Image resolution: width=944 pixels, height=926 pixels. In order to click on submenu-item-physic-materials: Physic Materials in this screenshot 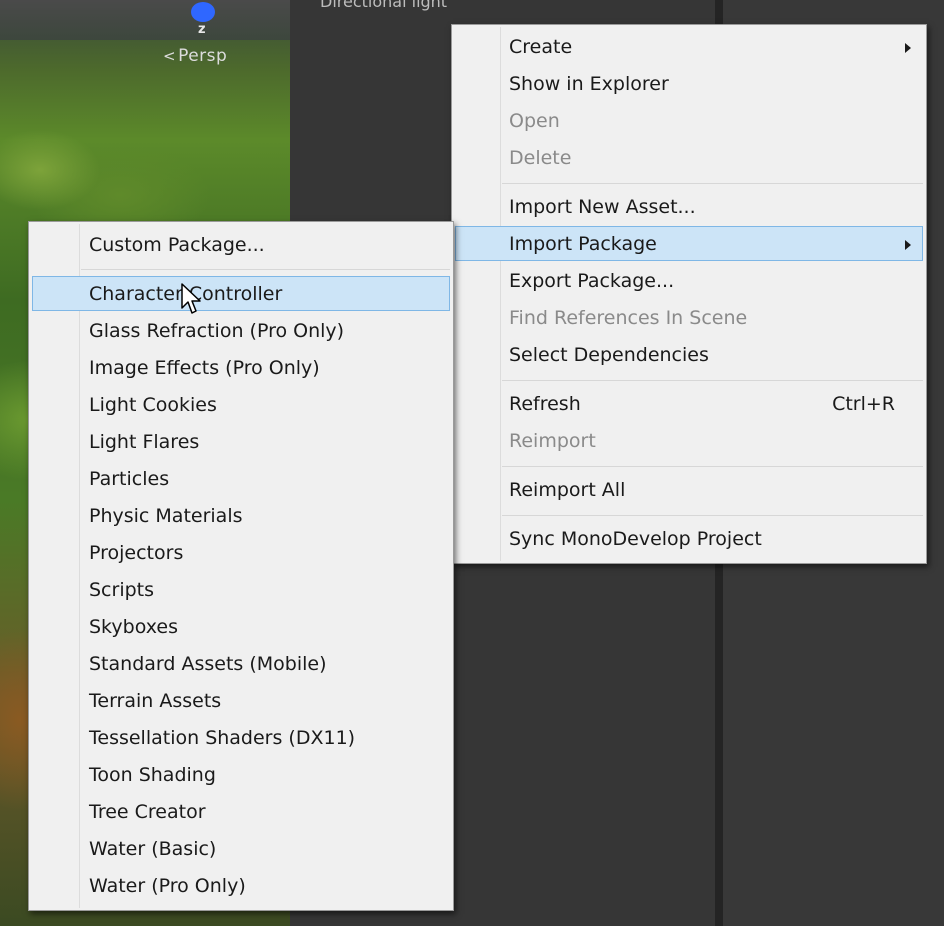, I will do `click(241, 515)`.